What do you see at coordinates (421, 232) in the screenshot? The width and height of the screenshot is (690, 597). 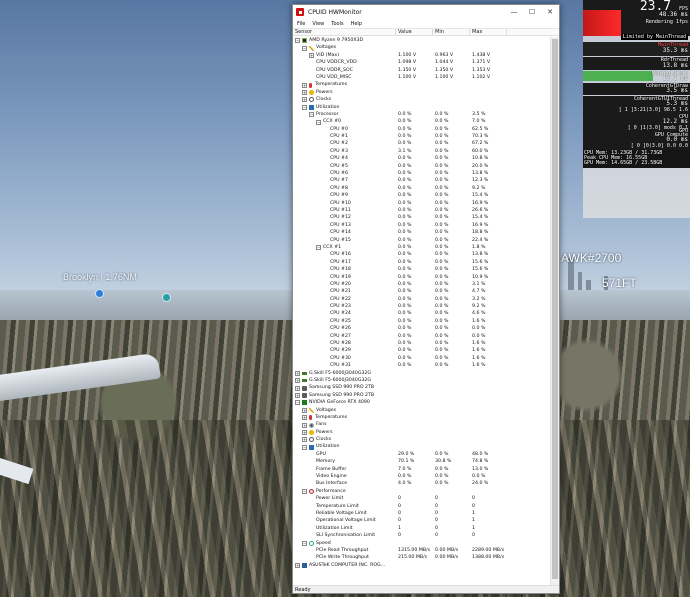 I see `sensor-row: CPU #14 0.0 % 0.0 % 18.8 %` at bounding box center [421, 232].